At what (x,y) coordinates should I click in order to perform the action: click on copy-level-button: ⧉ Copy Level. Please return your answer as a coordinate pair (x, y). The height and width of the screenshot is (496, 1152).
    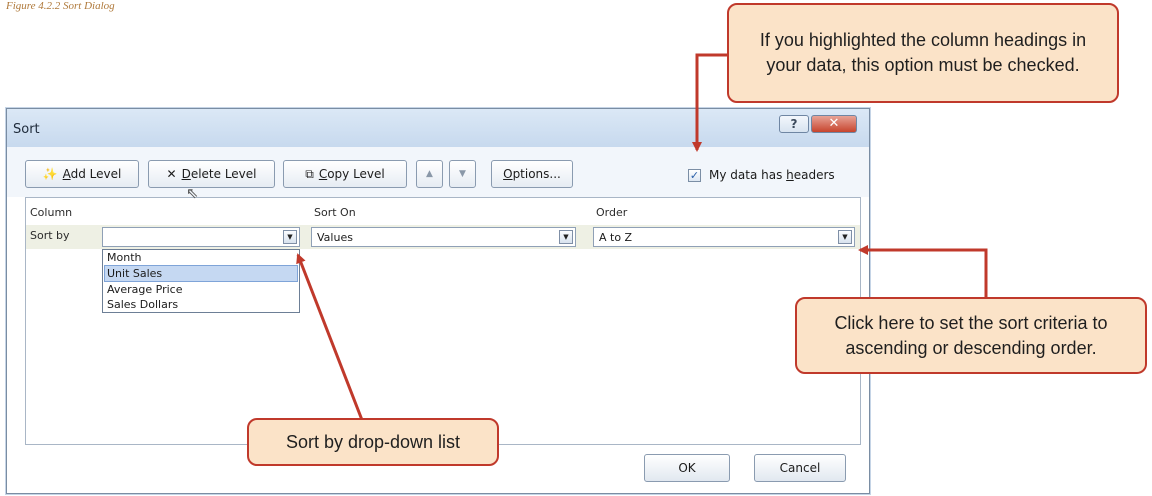
    Looking at the image, I should click on (345, 174).